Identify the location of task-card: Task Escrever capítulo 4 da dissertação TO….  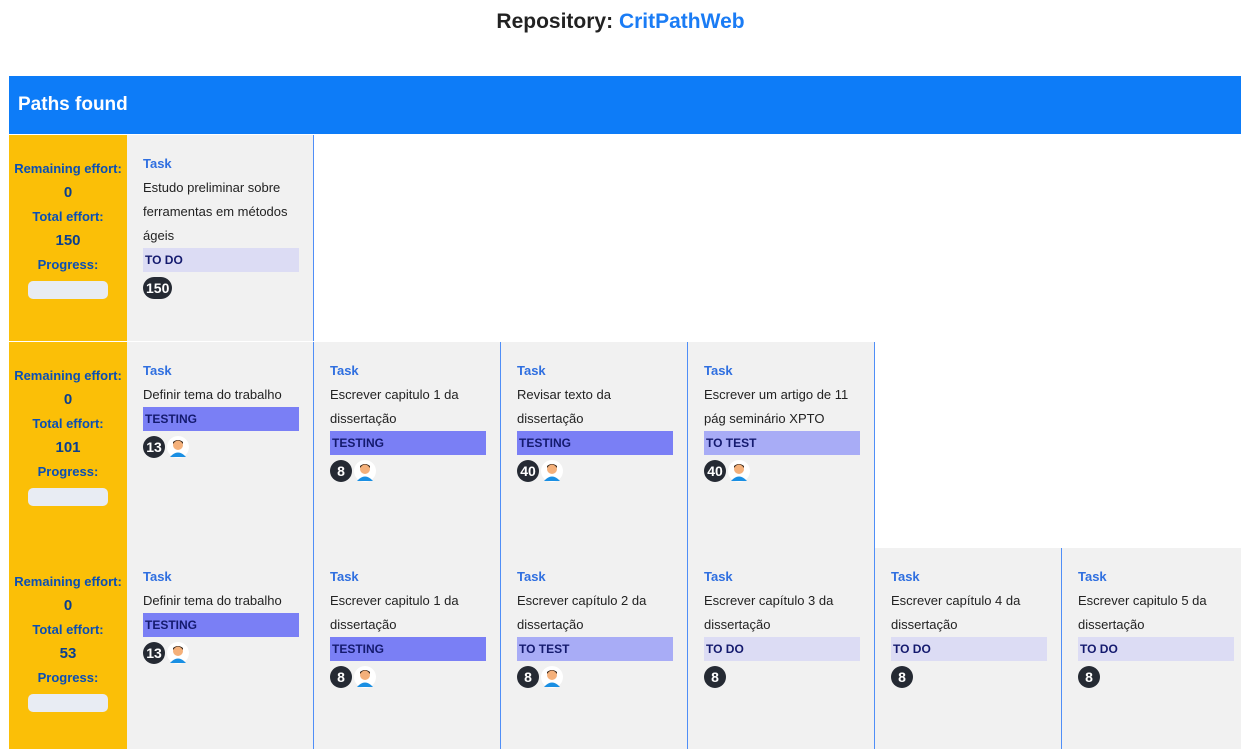
(968, 648).